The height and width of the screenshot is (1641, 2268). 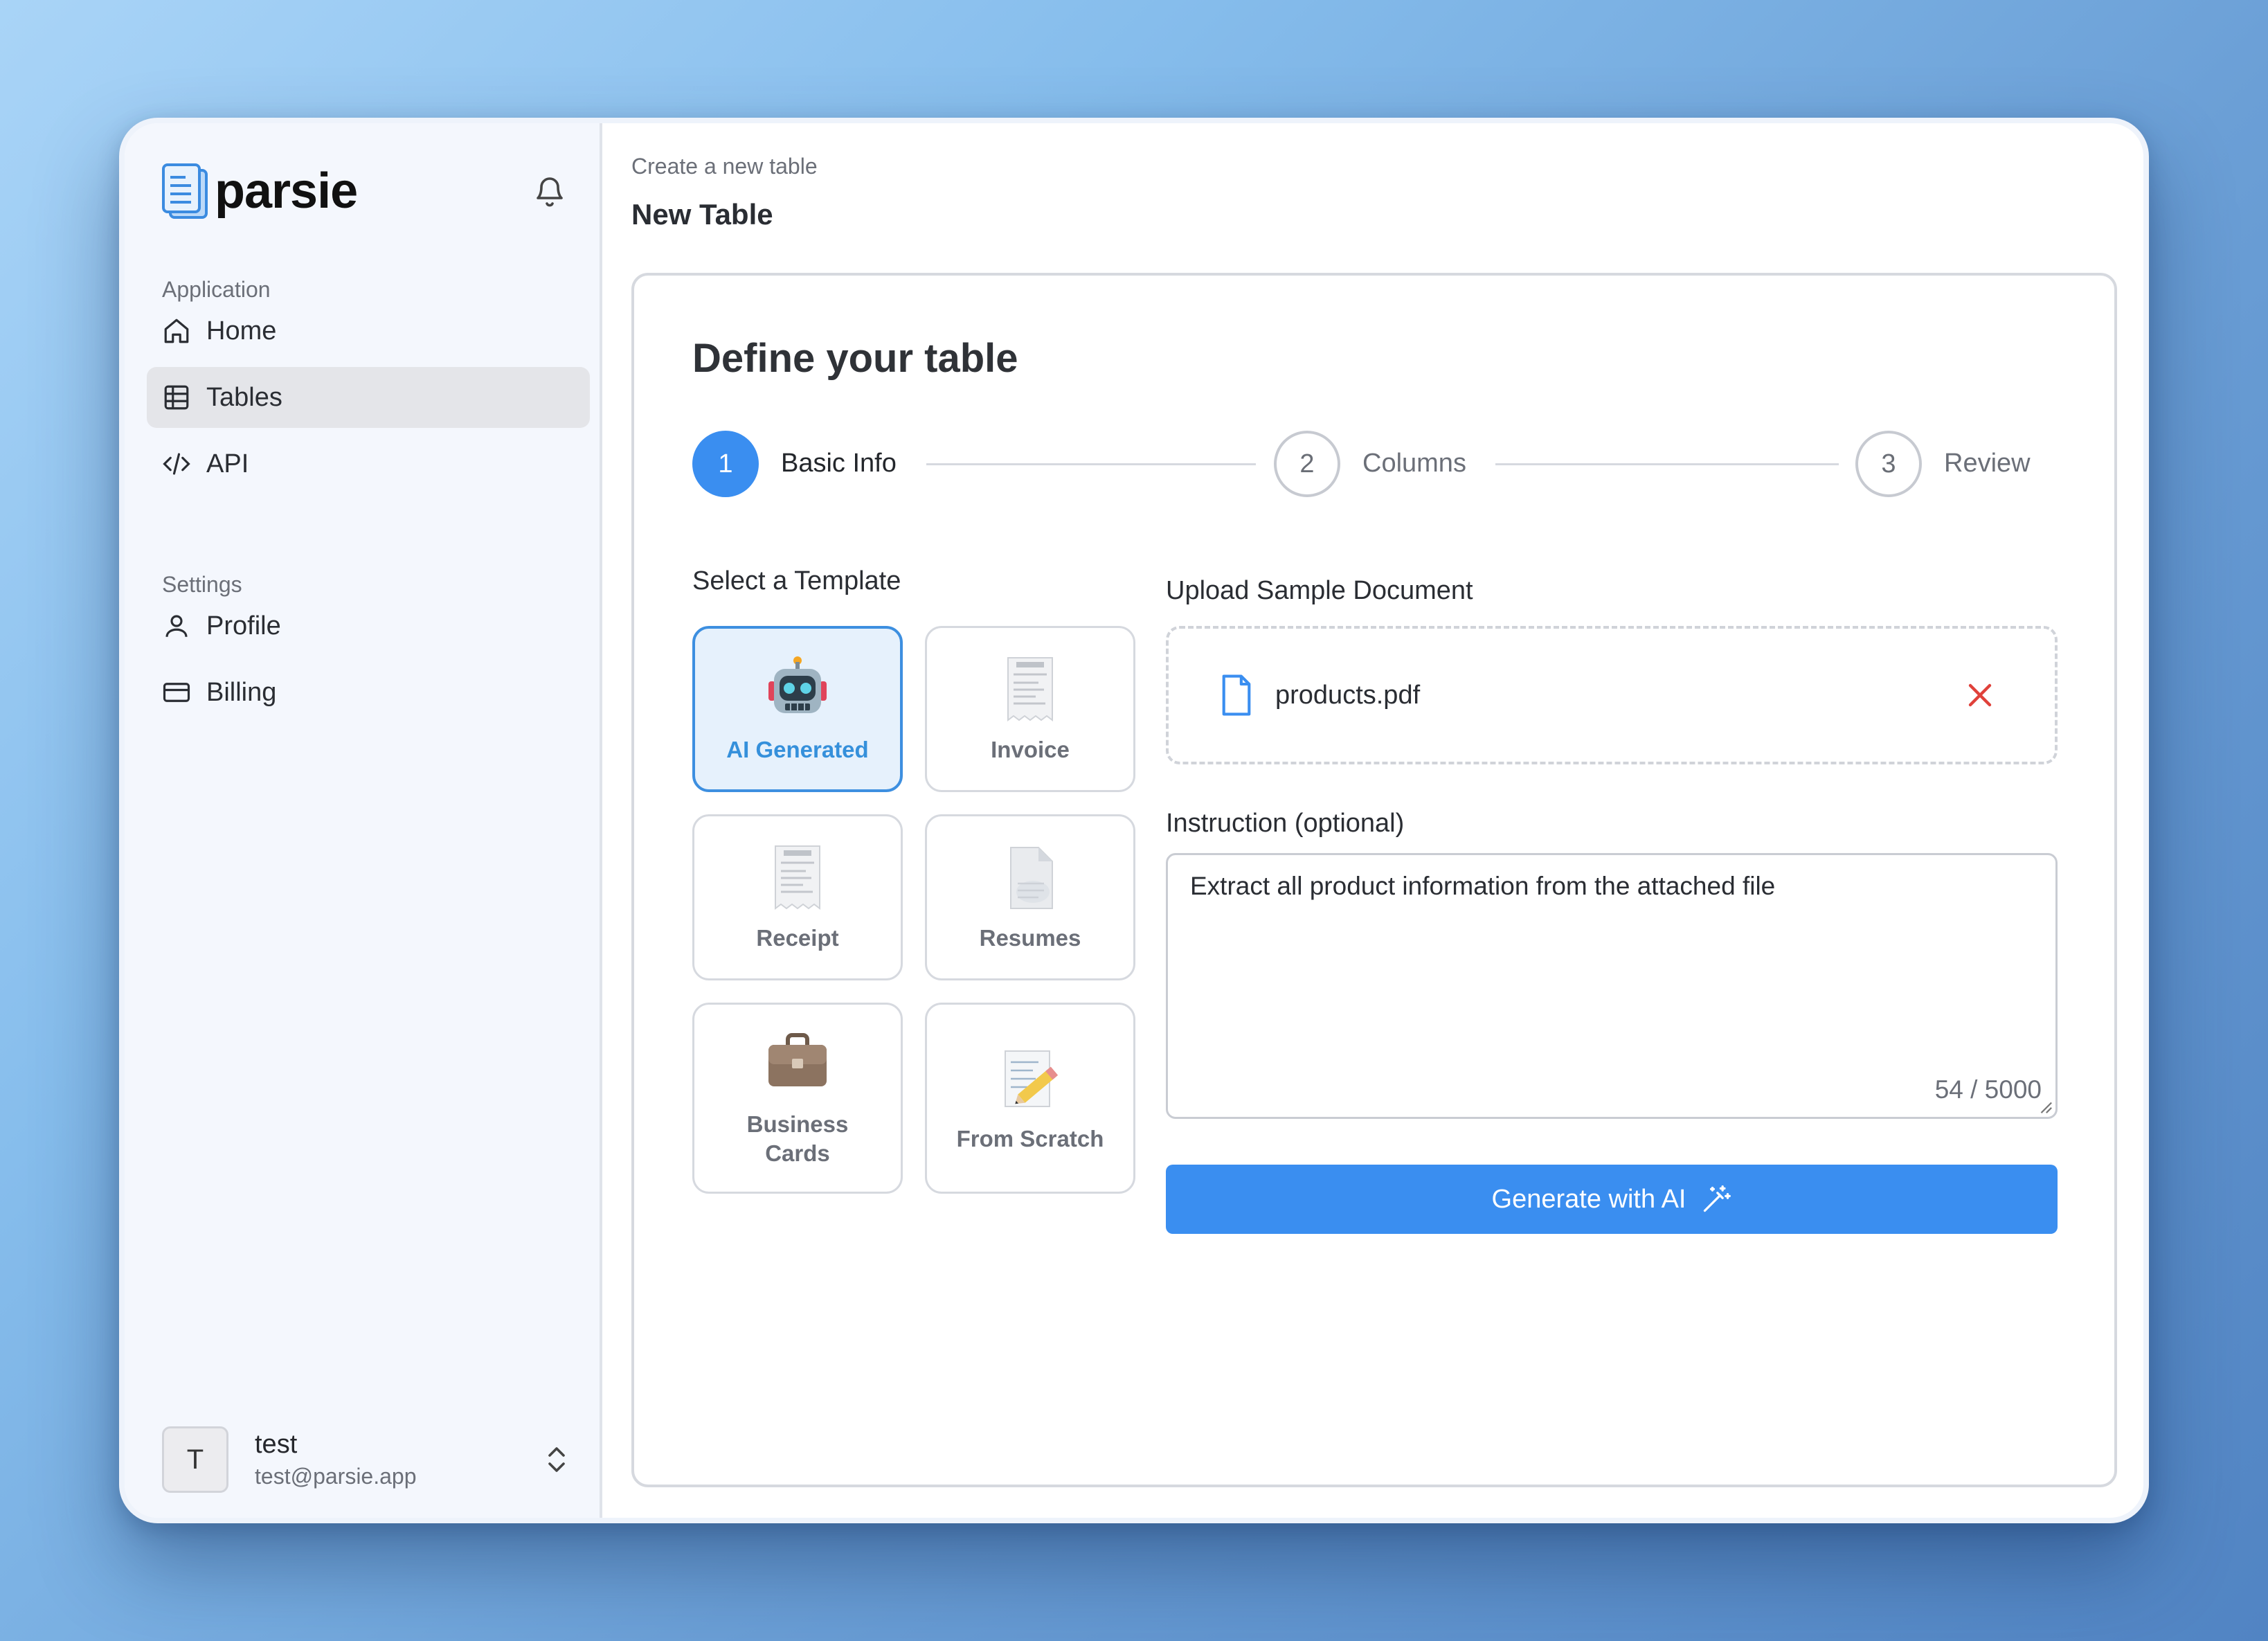 What do you see at coordinates (202, 584) in the screenshot?
I see `settings-section-label: Settings` at bounding box center [202, 584].